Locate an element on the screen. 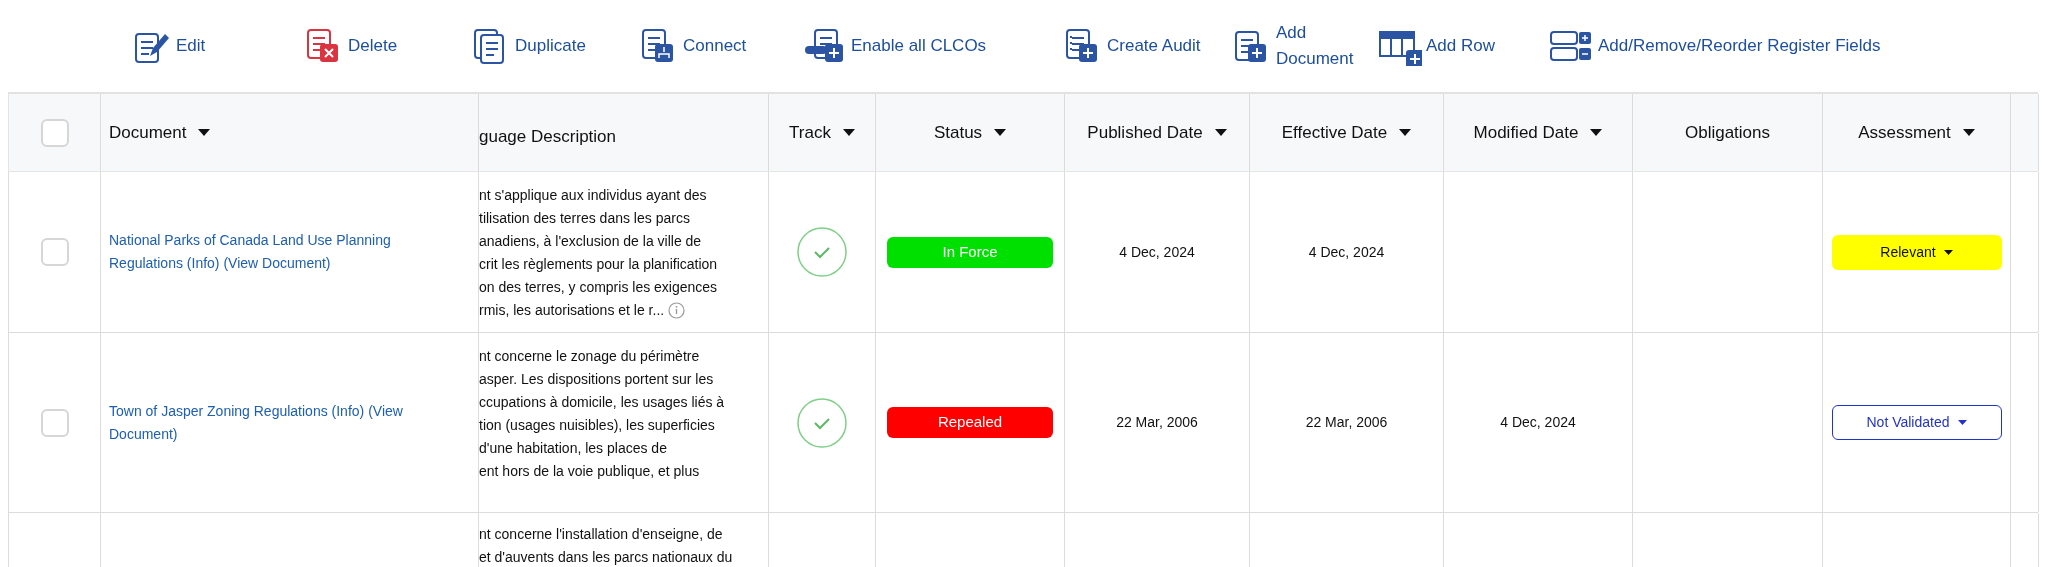  description-line: nt s'applique aux individus ayant des is located at coordinates (593, 195).